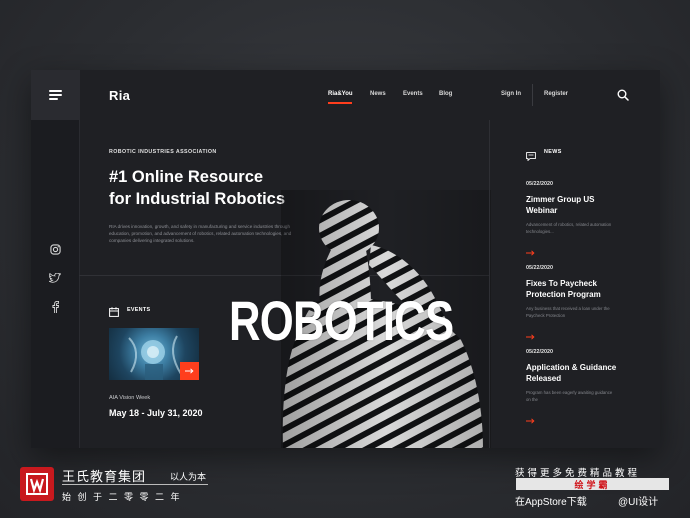 This screenshot has width=690, height=518. What do you see at coordinates (378, 94) in the screenshot?
I see `nav-news: News` at bounding box center [378, 94].